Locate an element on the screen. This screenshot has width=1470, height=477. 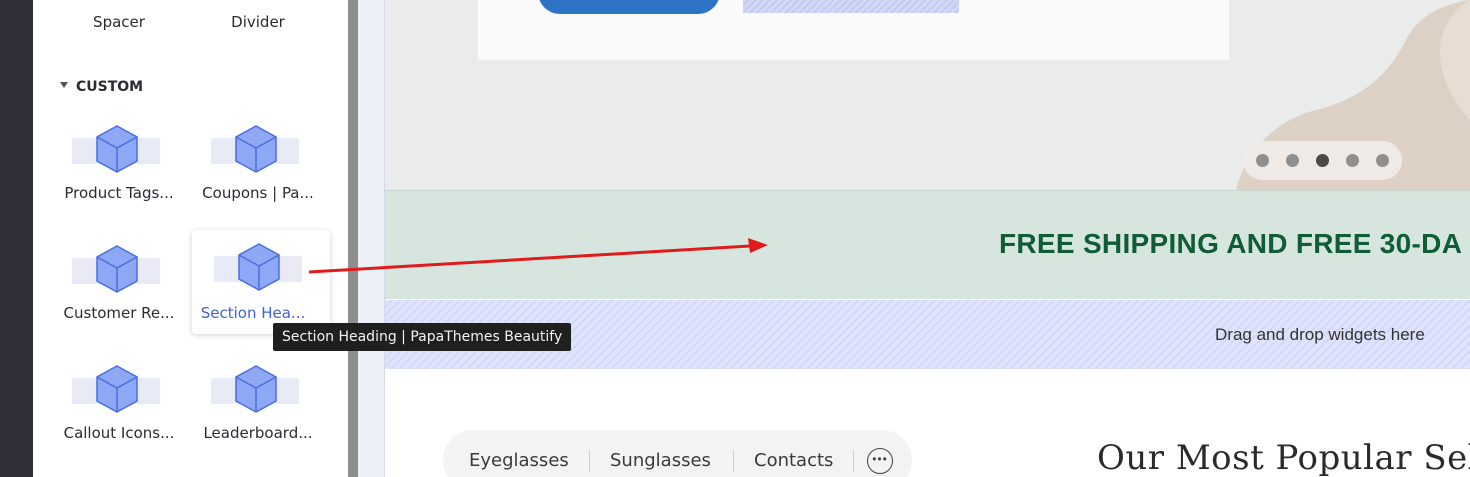
tab-eyeglasses: Eyeglasses is located at coordinates (519, 460).